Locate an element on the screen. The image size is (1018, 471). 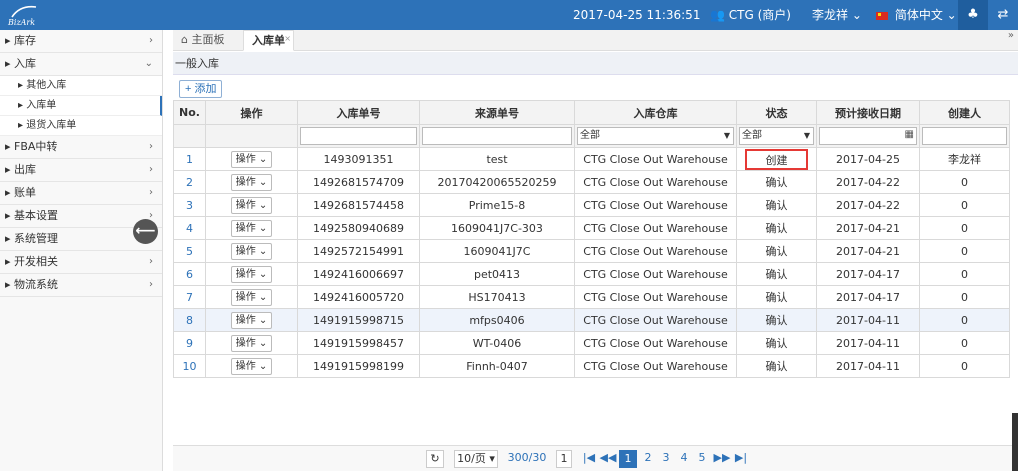
svg-text: BizArk is located at coordinates (21, 22).